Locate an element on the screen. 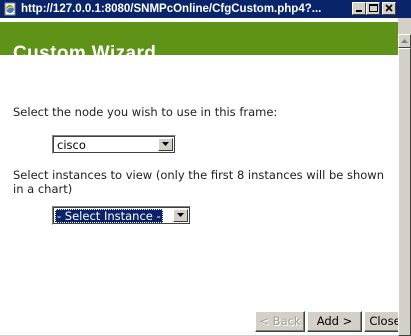 This screenshot has height=336, width=411. close-window-button is located at coordinates (389, 8).